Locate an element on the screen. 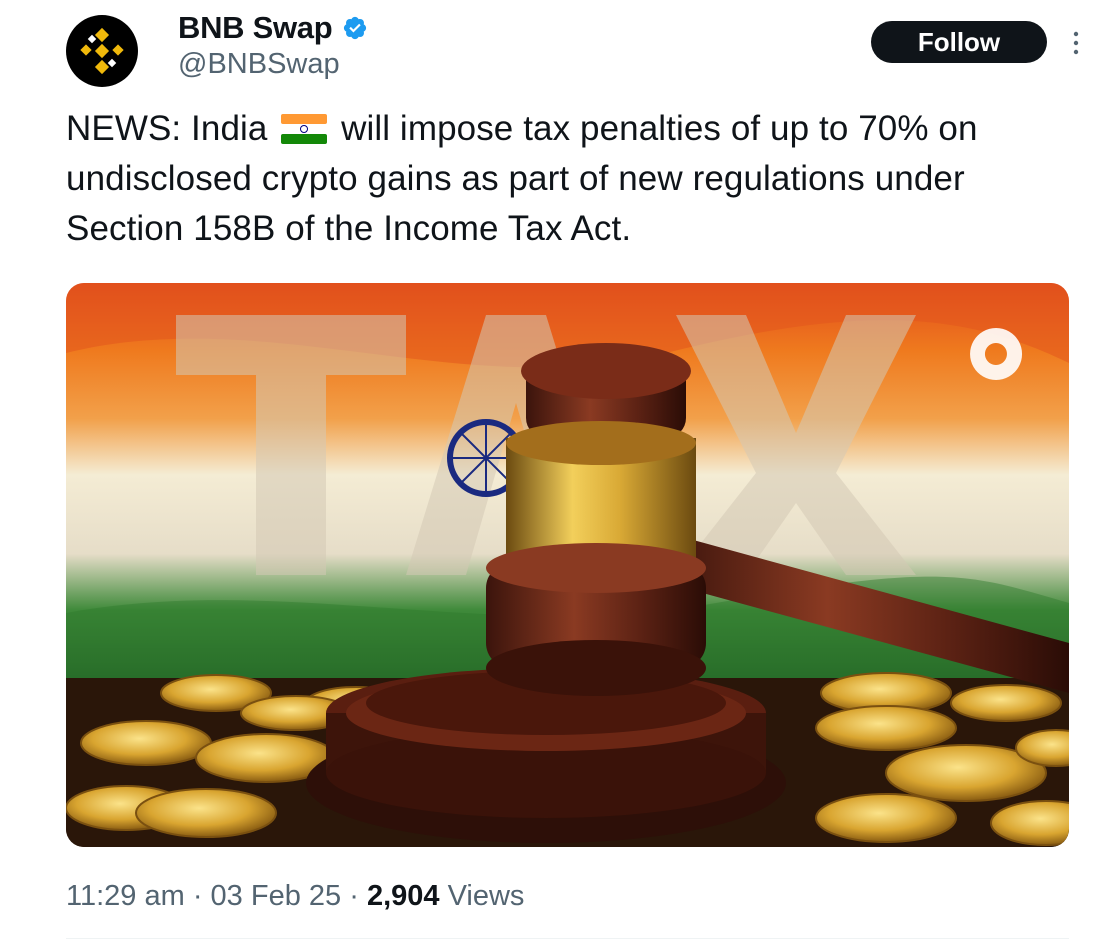 The height and width of the screenshot is (943, 1105). bnb-logo-icon is located at coordinates (102, 51).